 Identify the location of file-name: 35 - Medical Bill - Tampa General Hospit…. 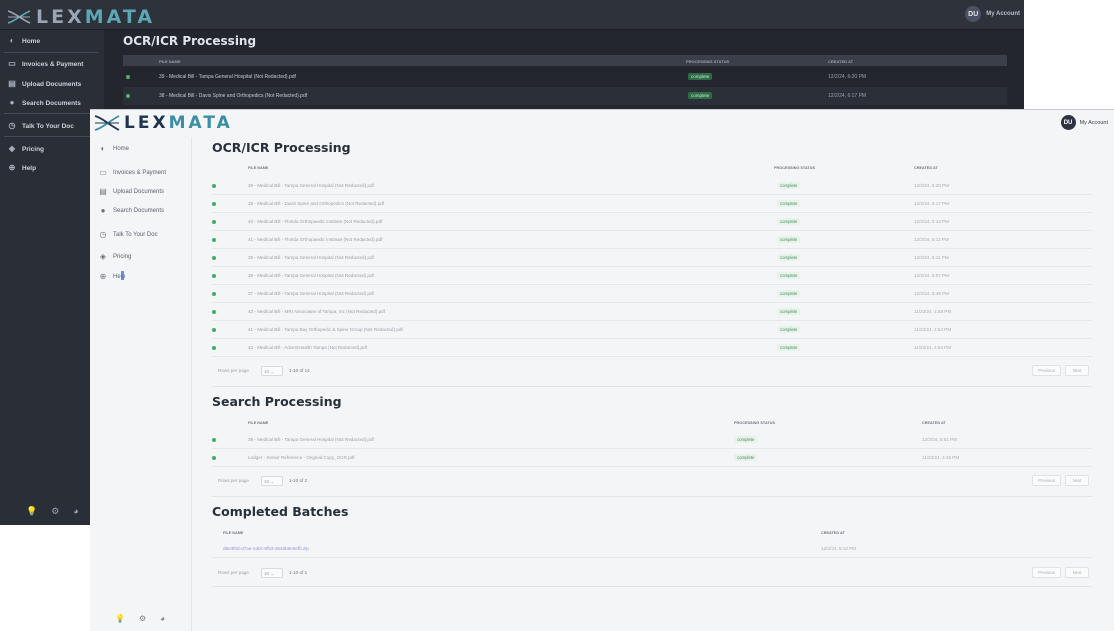
(311, 257).